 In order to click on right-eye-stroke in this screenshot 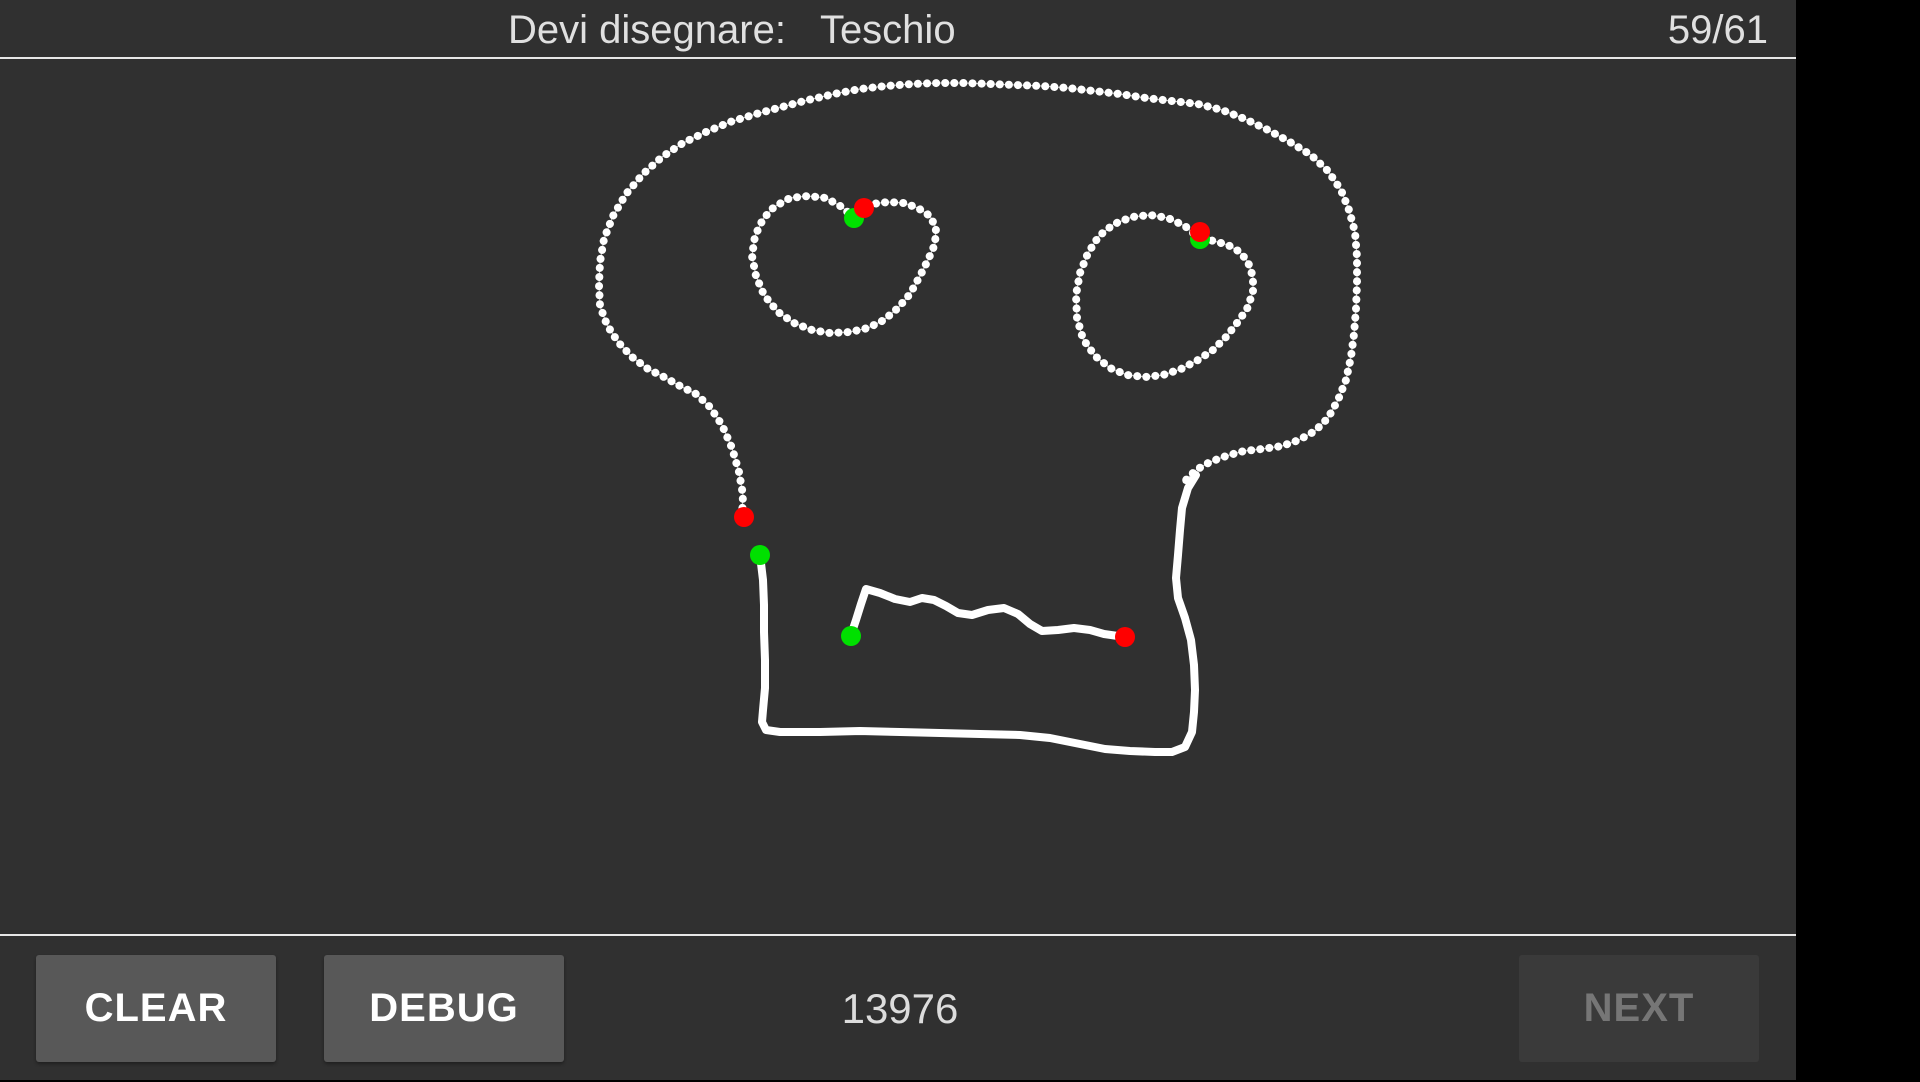, I will do `click(1164, 296)`.